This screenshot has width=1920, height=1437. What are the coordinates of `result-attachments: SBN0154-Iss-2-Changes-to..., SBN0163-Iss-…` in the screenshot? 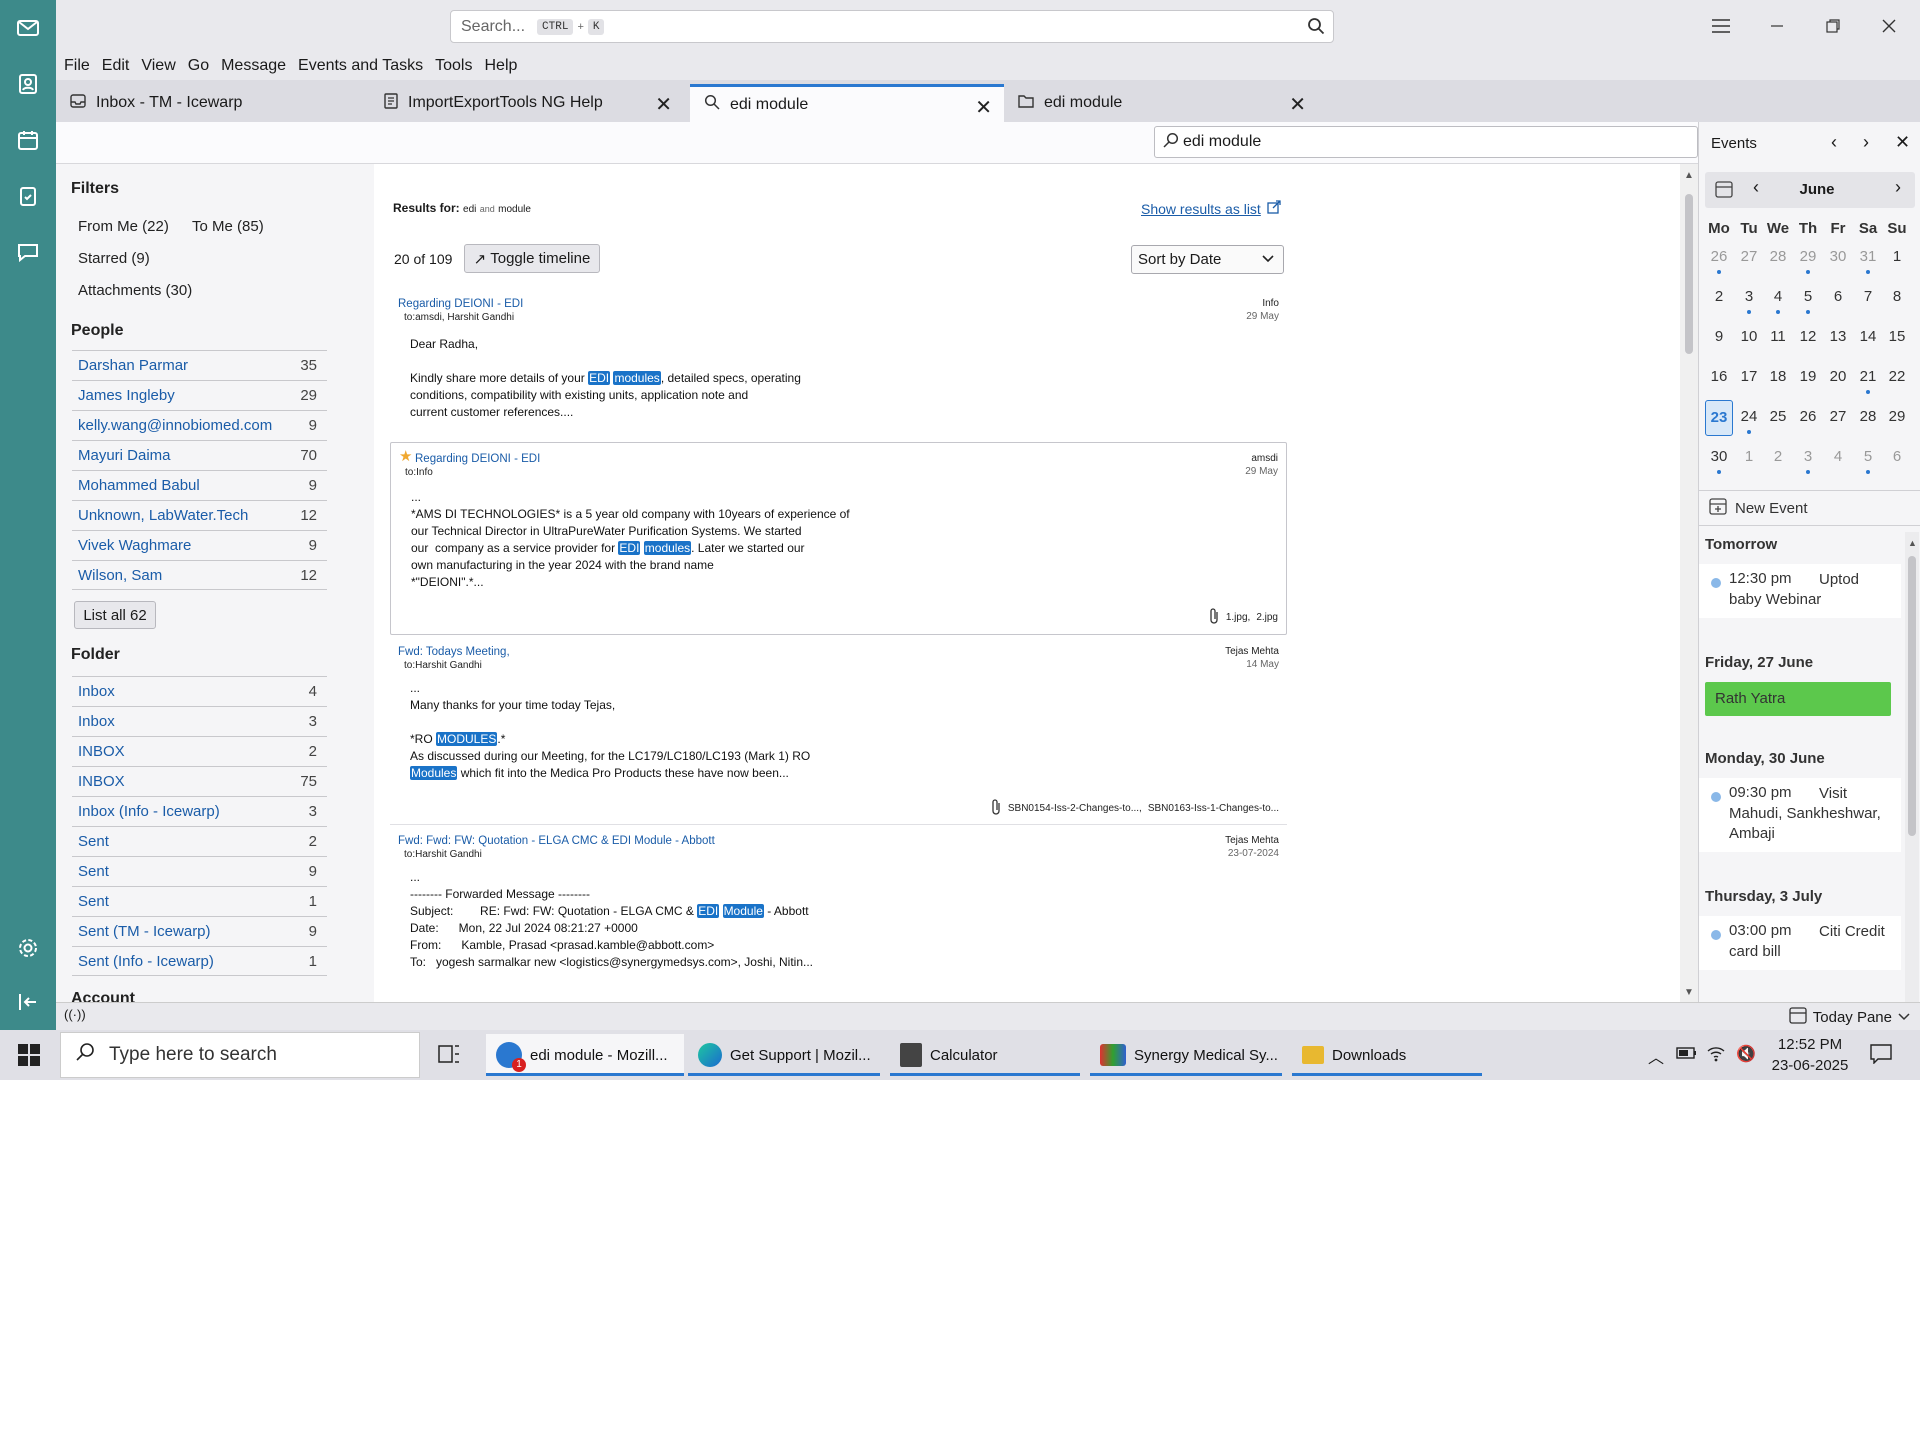 It's located at (1134, 808).